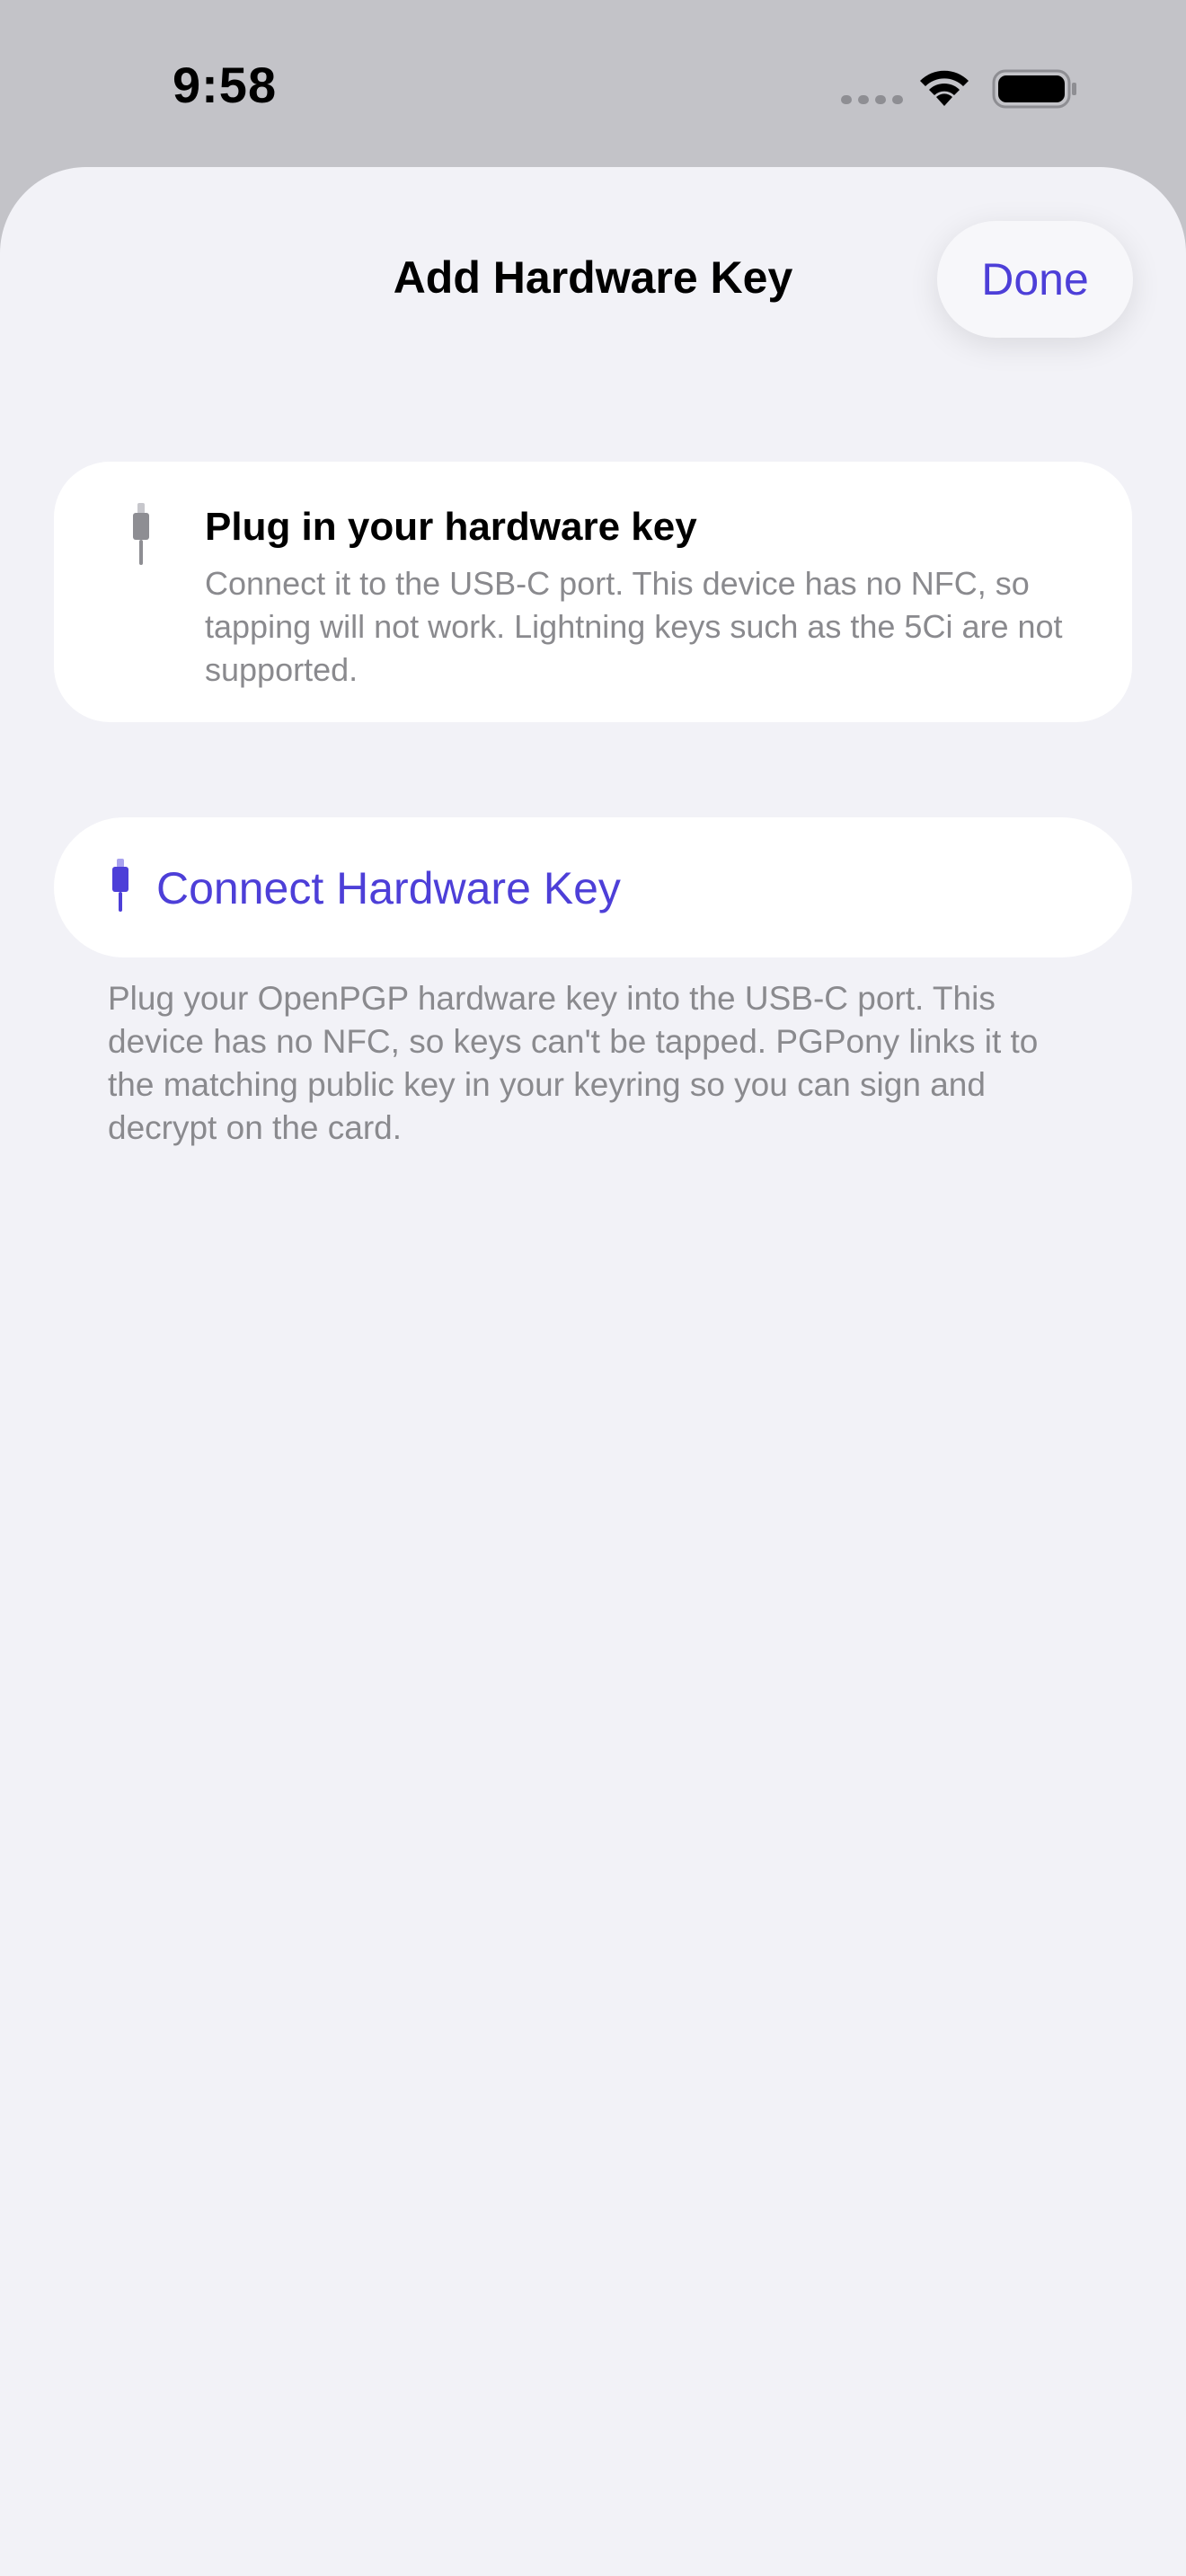  Describe the element at coordinates (872, 99) in the screenshot. I see `cellular-signal-icon` at that location.